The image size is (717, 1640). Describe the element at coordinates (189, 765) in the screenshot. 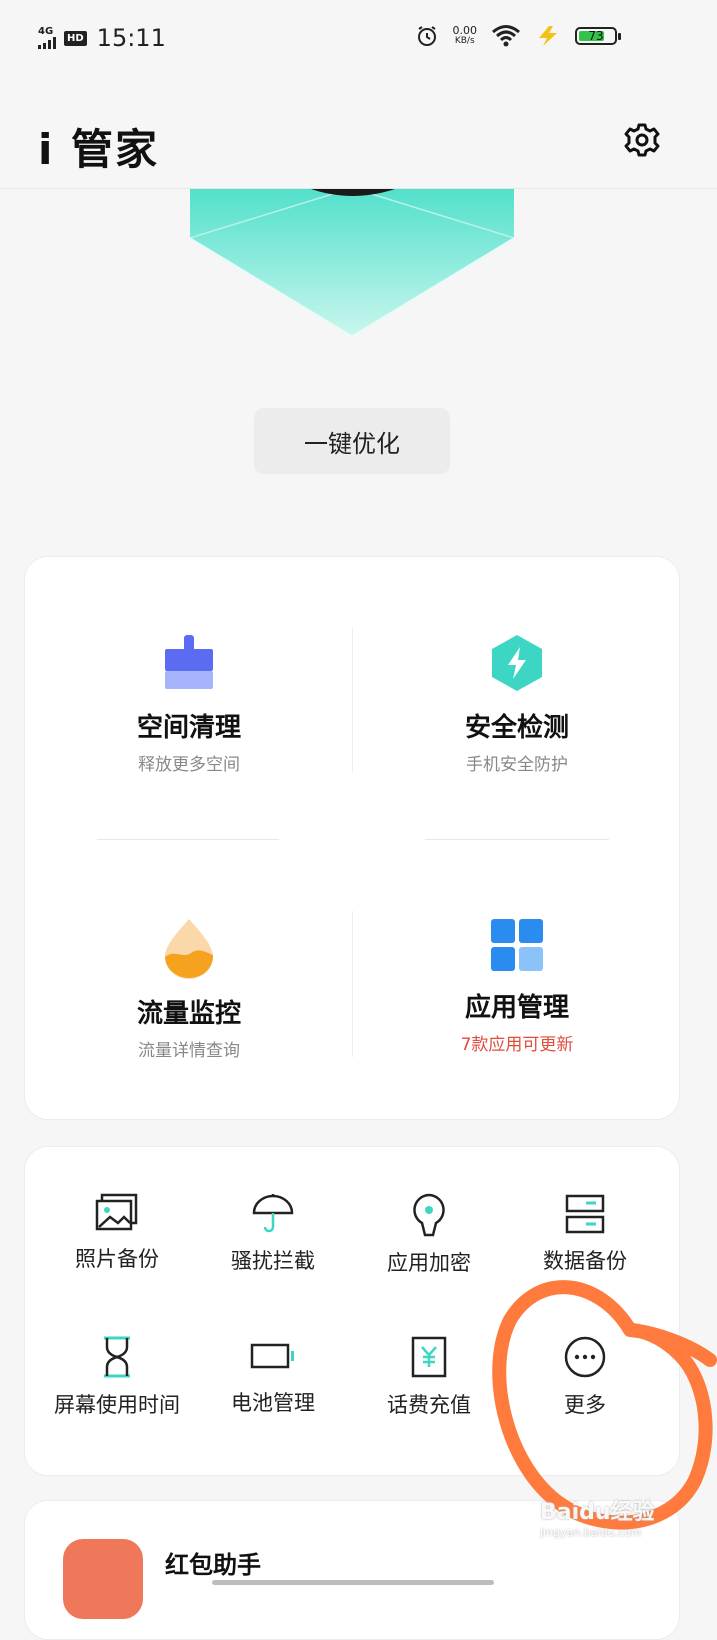

I see `feature-subtitle: 释放更多空间` at that location.